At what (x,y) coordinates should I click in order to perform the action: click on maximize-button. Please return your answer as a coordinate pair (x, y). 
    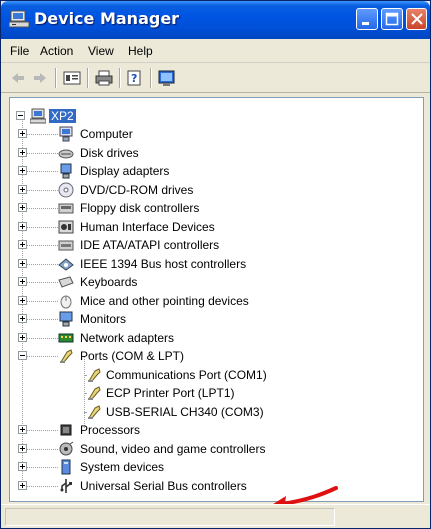
    Looking at the image, I should click on (392, 19).